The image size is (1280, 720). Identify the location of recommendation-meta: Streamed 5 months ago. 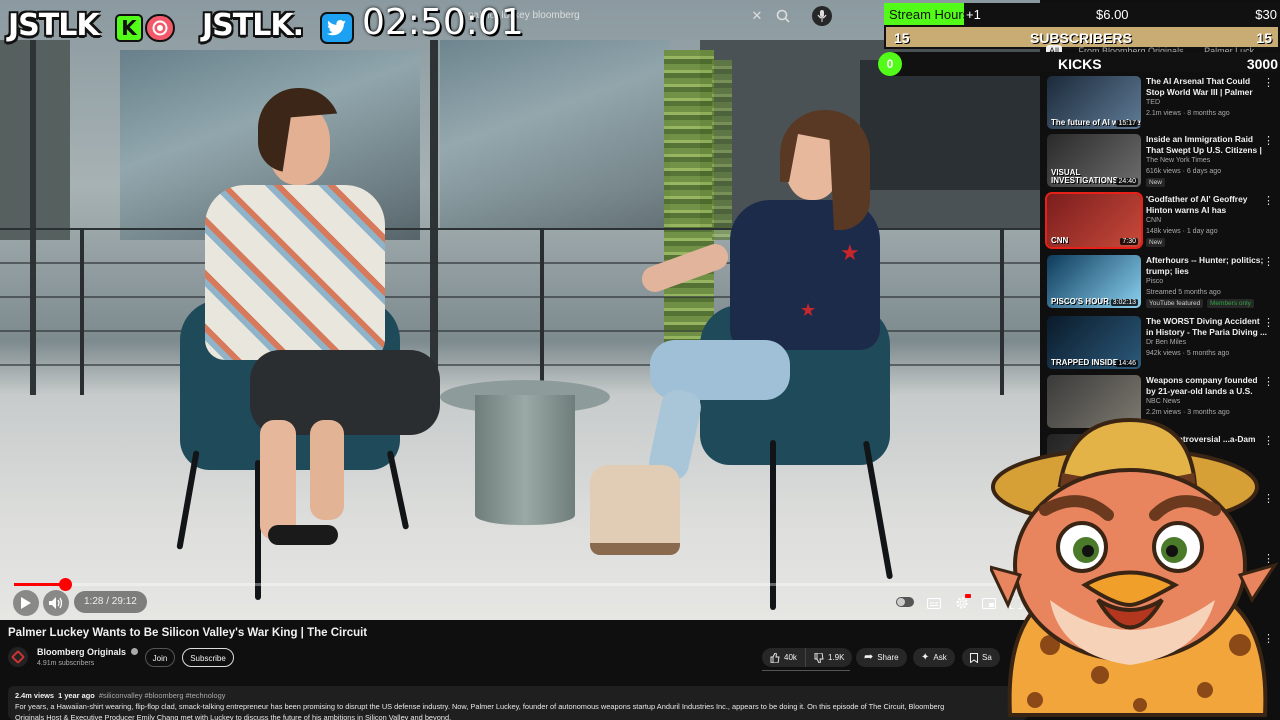
(1183, 292).